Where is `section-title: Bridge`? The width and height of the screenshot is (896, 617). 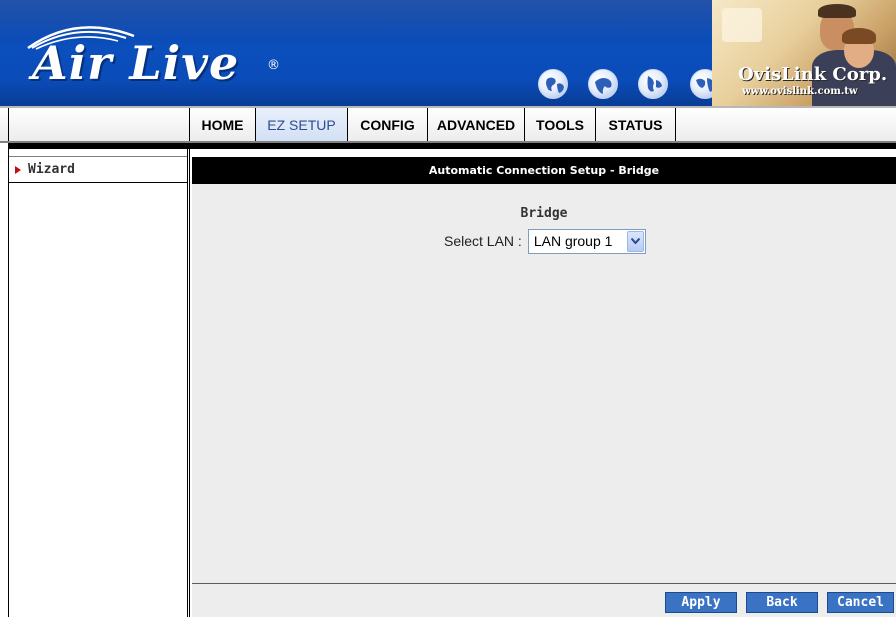 section-title: Bridge is located at coordinates (544, 213).